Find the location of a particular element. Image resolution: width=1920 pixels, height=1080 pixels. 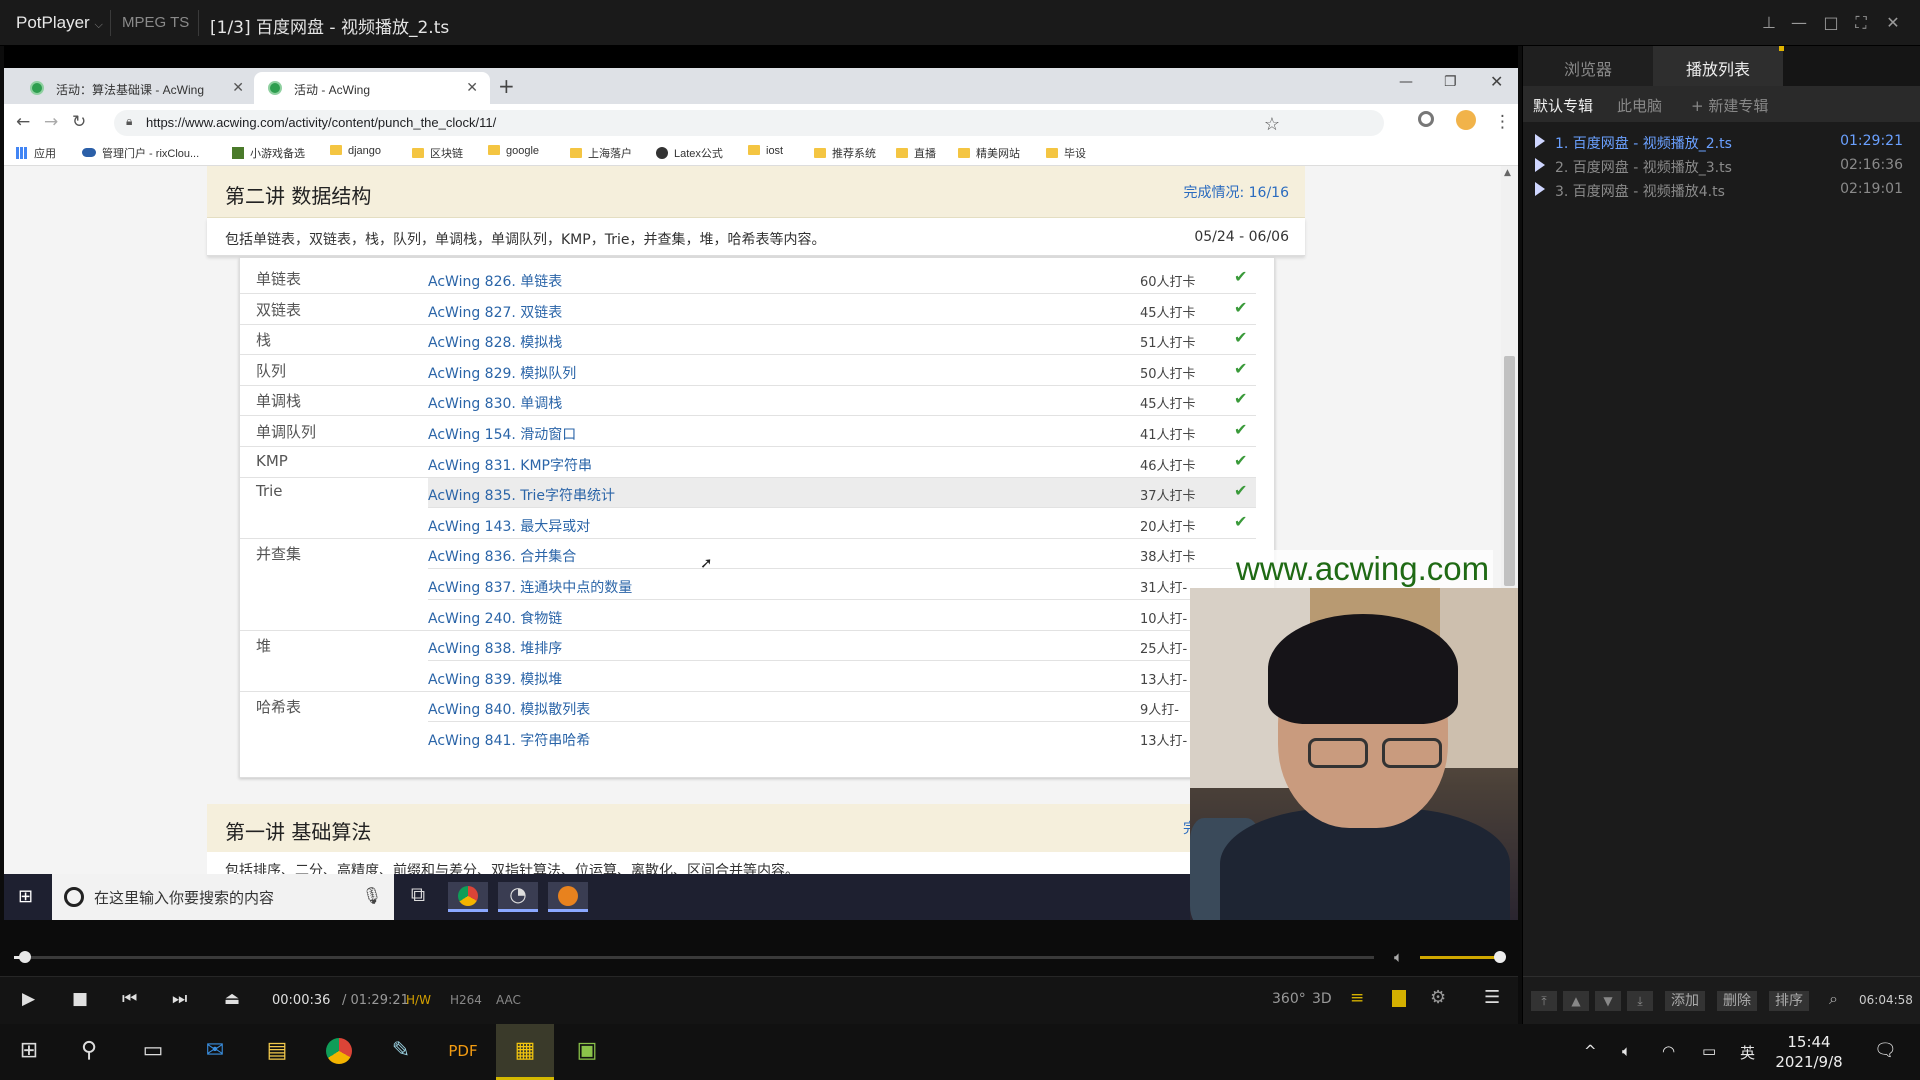

problem-link: AcWing 154. 滑动窗口 is located at coordinates (502, 434).